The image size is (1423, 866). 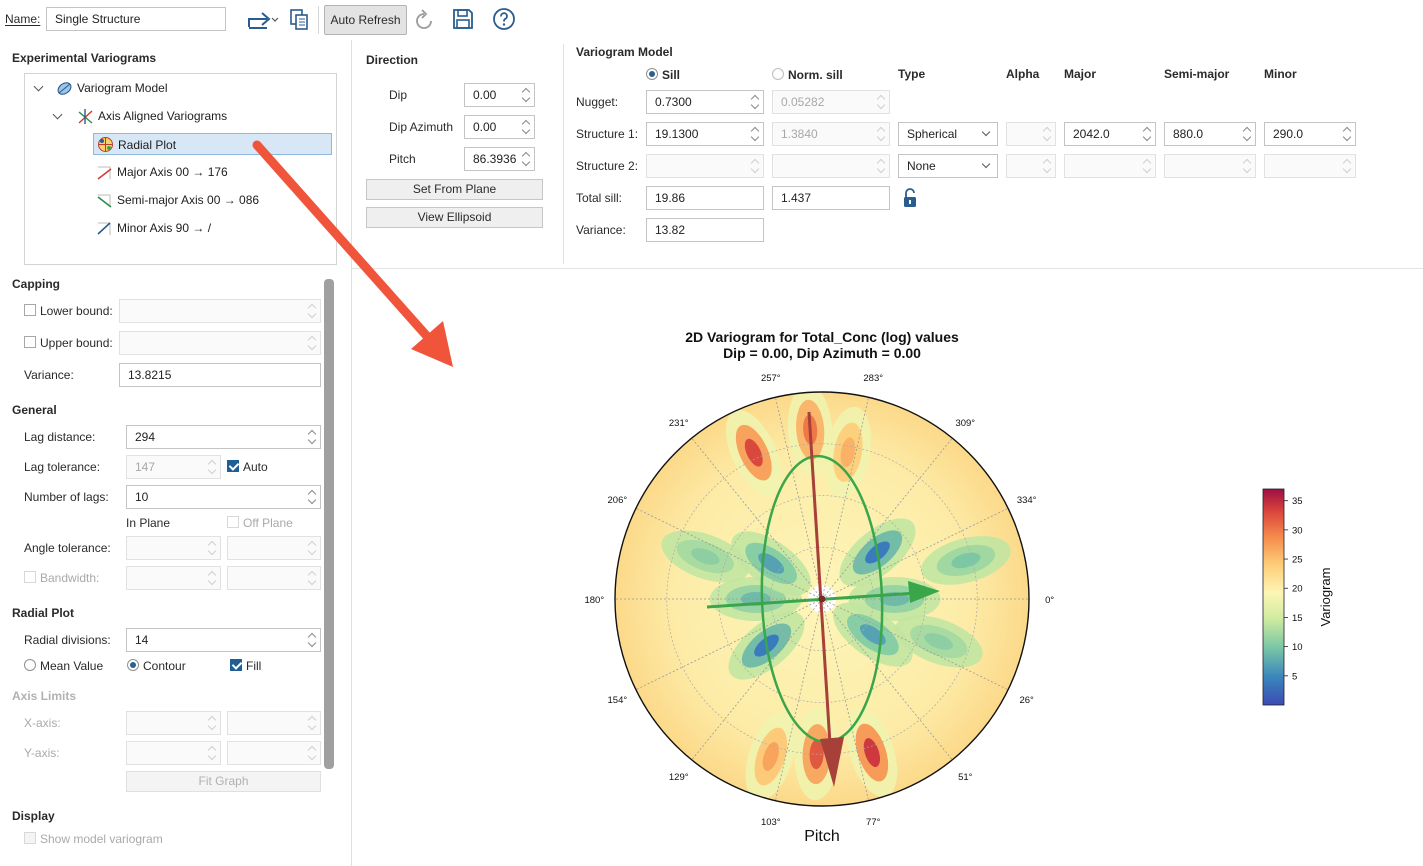 What do you see at coordinates (965, 423) in the screenshot?
I see `angle-tick-label: 309°` at bounding box center [965, 423].